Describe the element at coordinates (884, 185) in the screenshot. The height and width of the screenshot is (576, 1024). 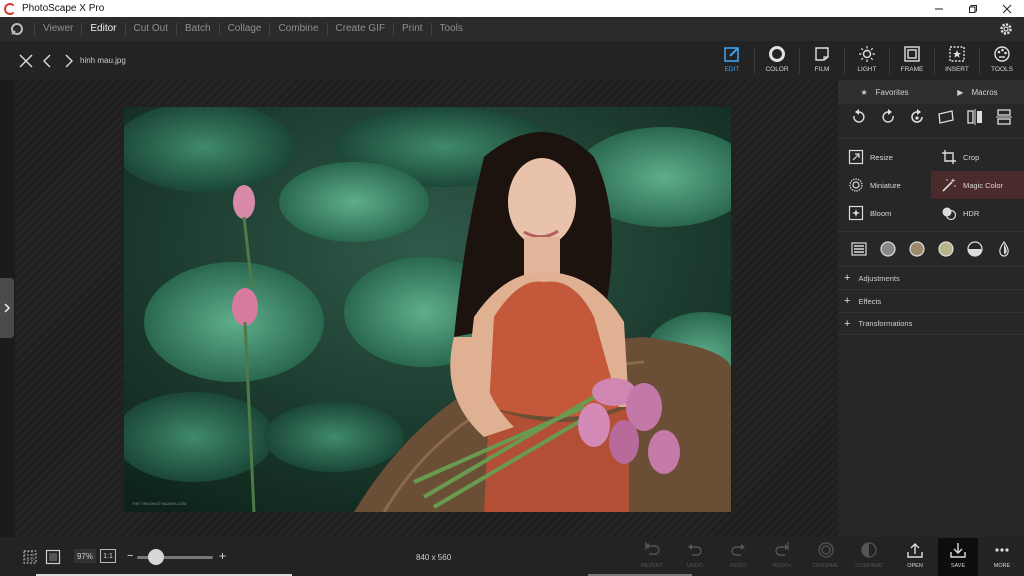
I see `miniature-button: Miniature` at that location.